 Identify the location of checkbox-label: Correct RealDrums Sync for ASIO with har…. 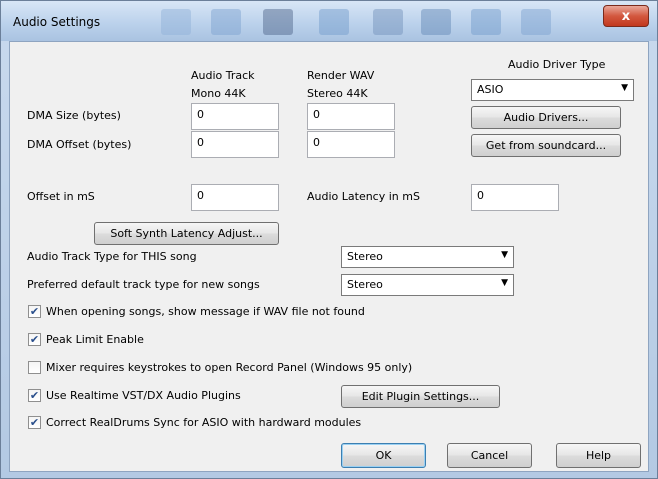
(204, 422).